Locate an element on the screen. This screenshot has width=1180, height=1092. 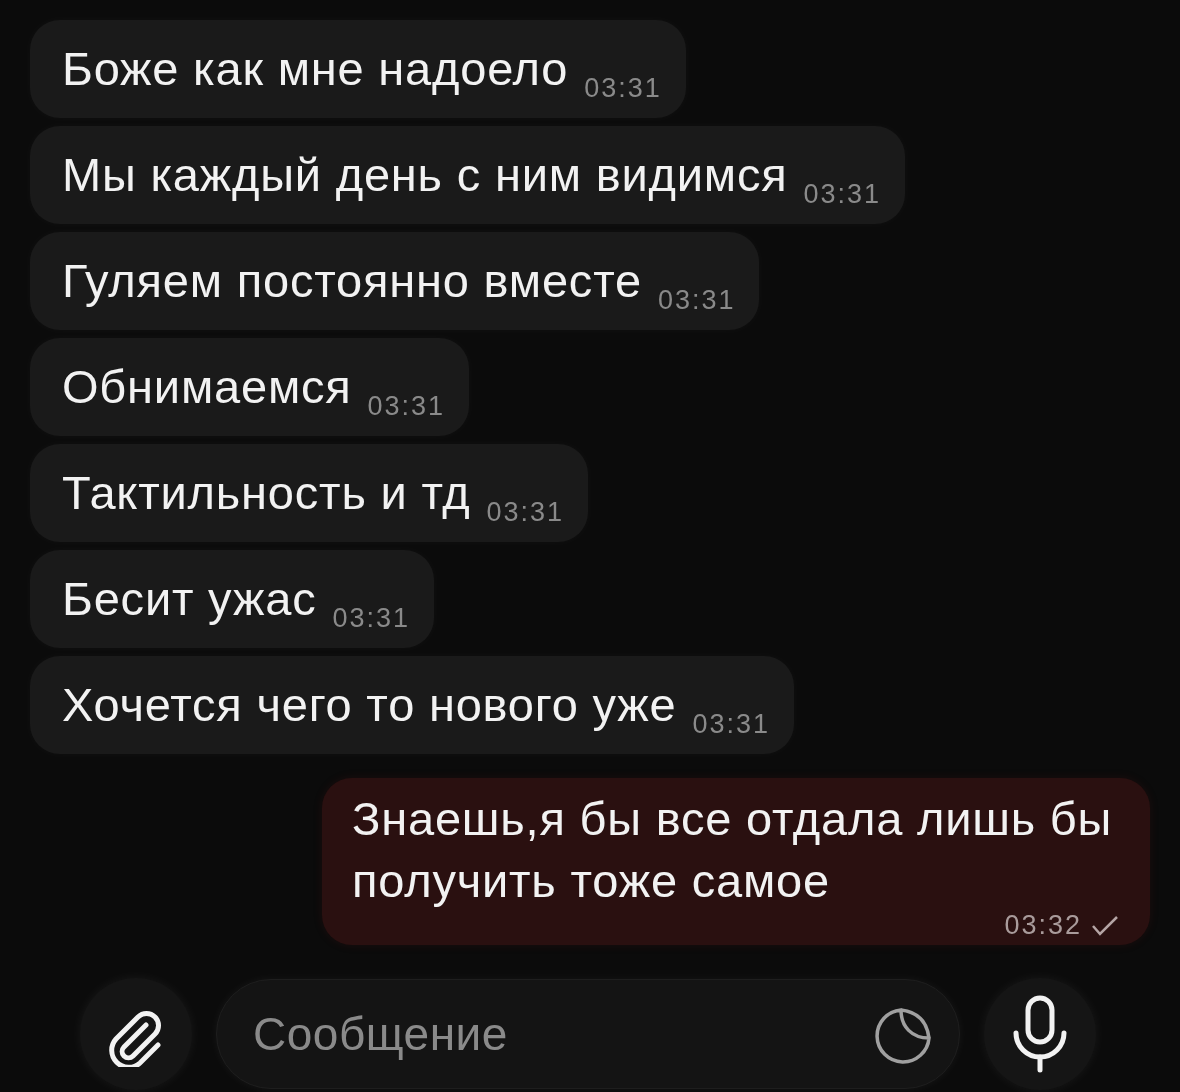
message-text: Гуляем постоянно вместе is located at coordinates (352, 281).